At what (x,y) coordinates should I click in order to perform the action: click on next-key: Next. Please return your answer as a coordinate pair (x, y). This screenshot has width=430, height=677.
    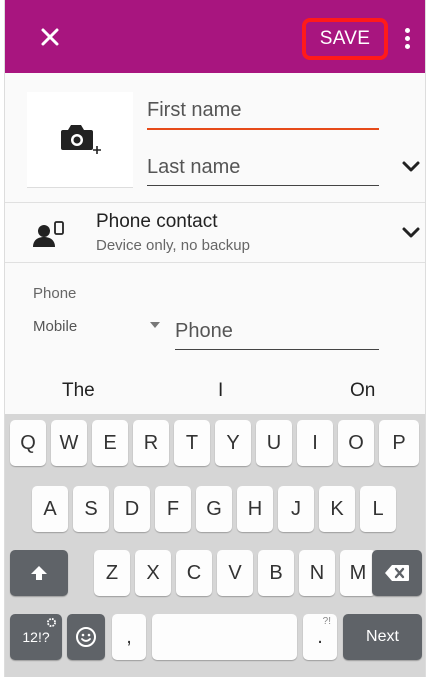
    Looking at the image, I should click on (382, 637).